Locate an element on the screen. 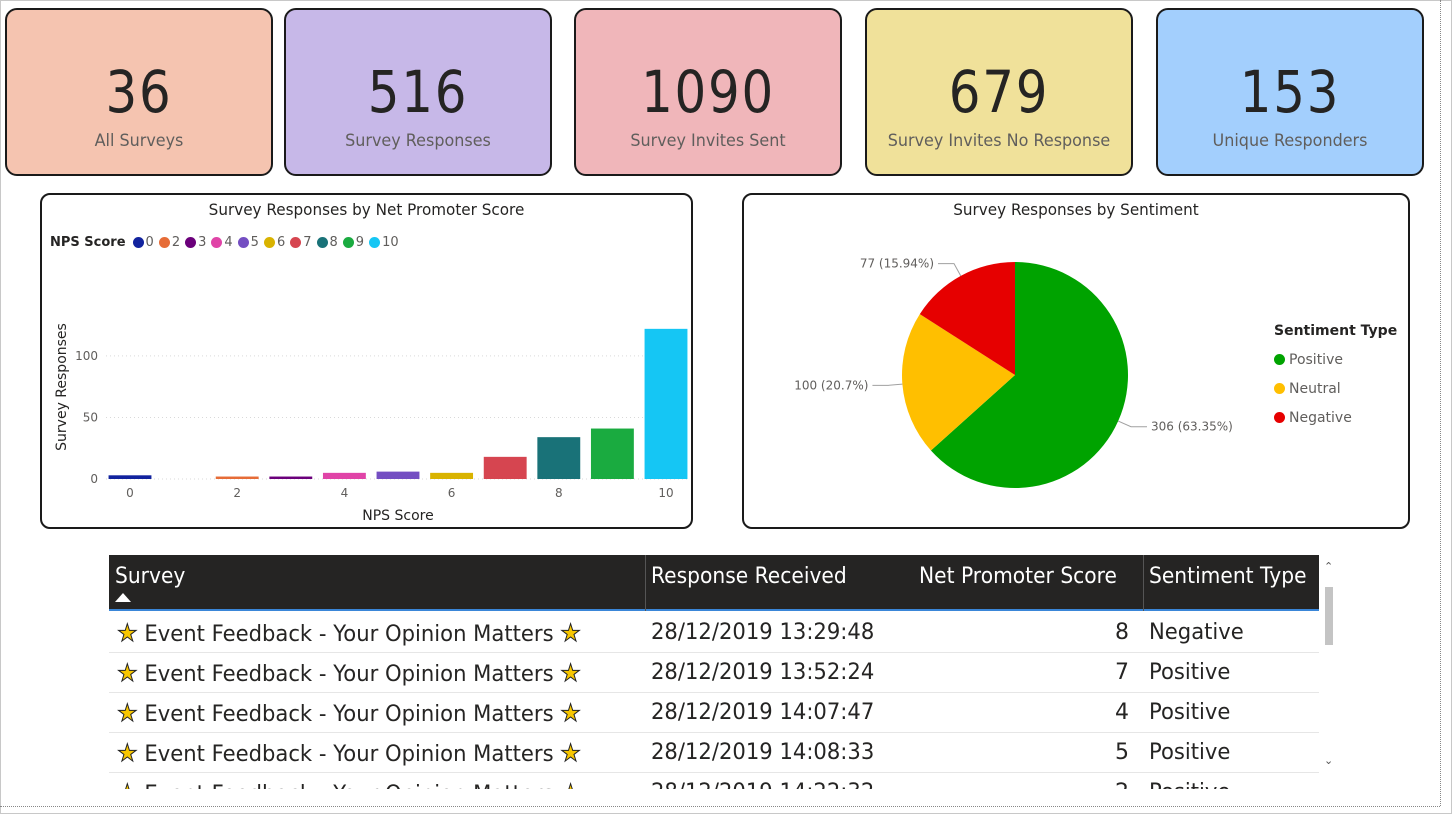  scroll-thumb is located at coordinates (1329, 616).